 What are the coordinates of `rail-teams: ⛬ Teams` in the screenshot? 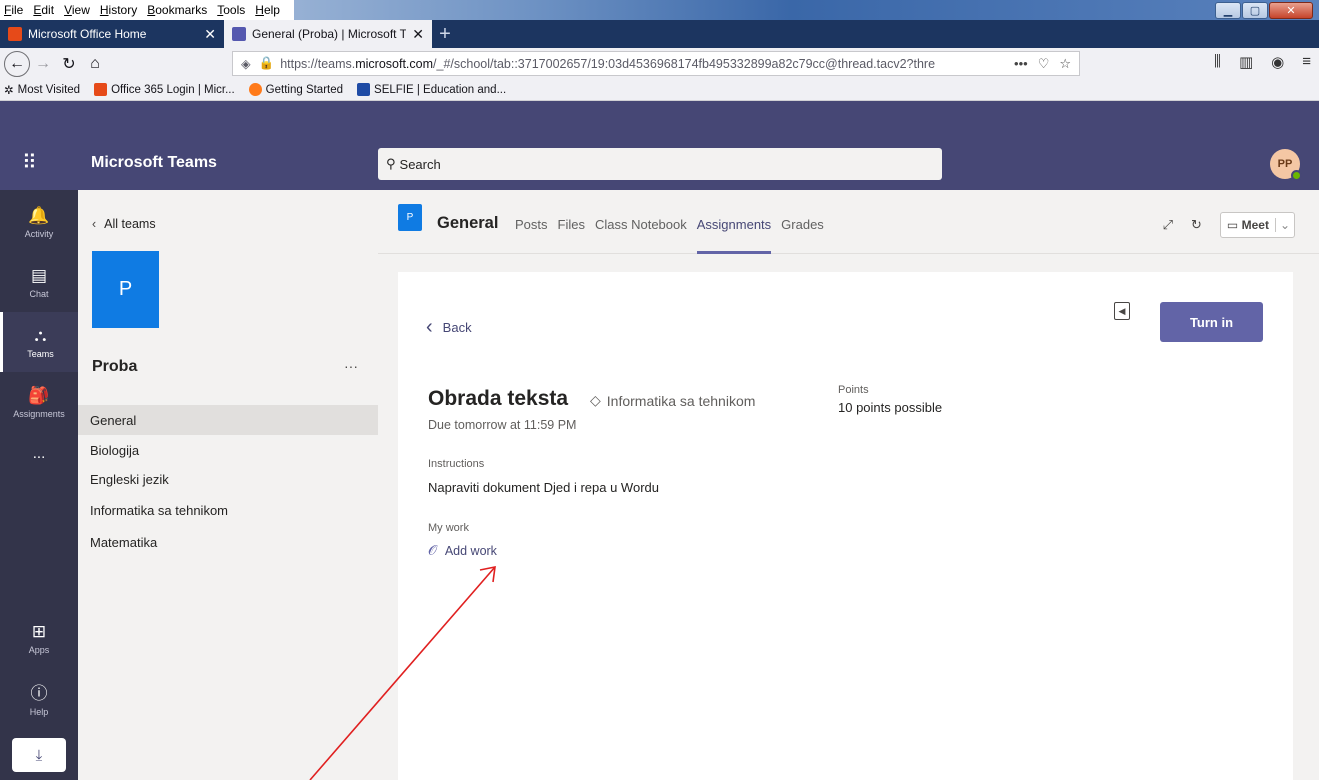 It's located at (39, 342).